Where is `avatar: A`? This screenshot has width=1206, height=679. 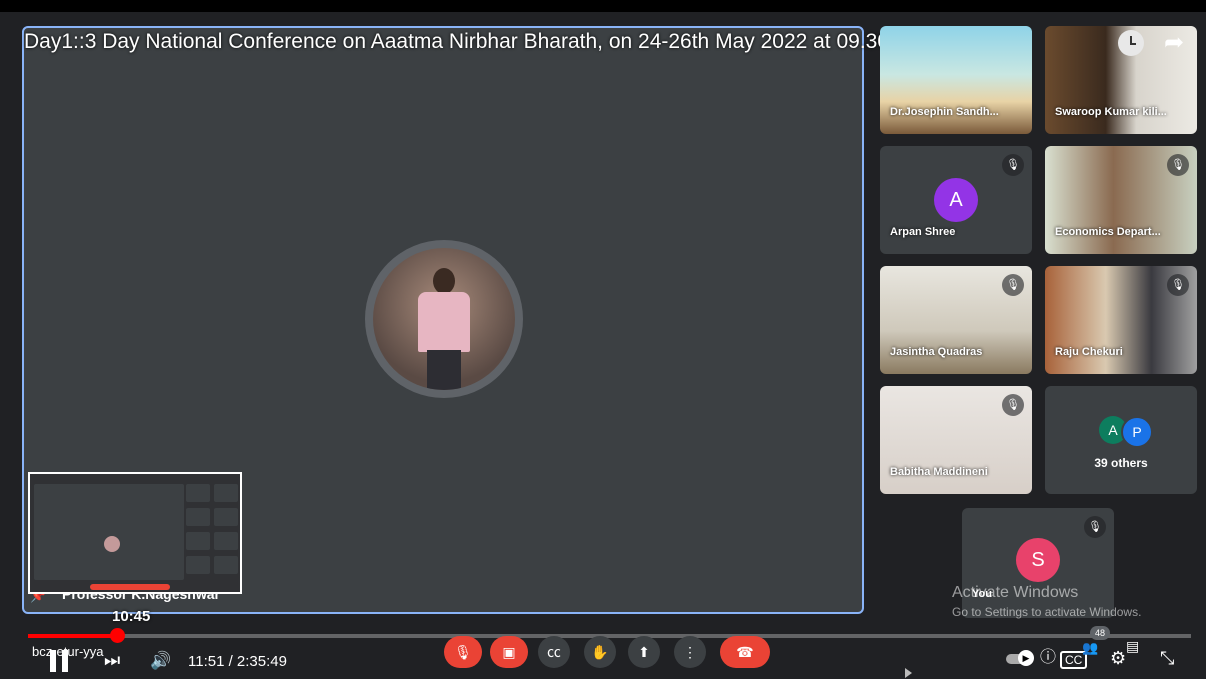
avatar: A is located at coordinates (956, 200).